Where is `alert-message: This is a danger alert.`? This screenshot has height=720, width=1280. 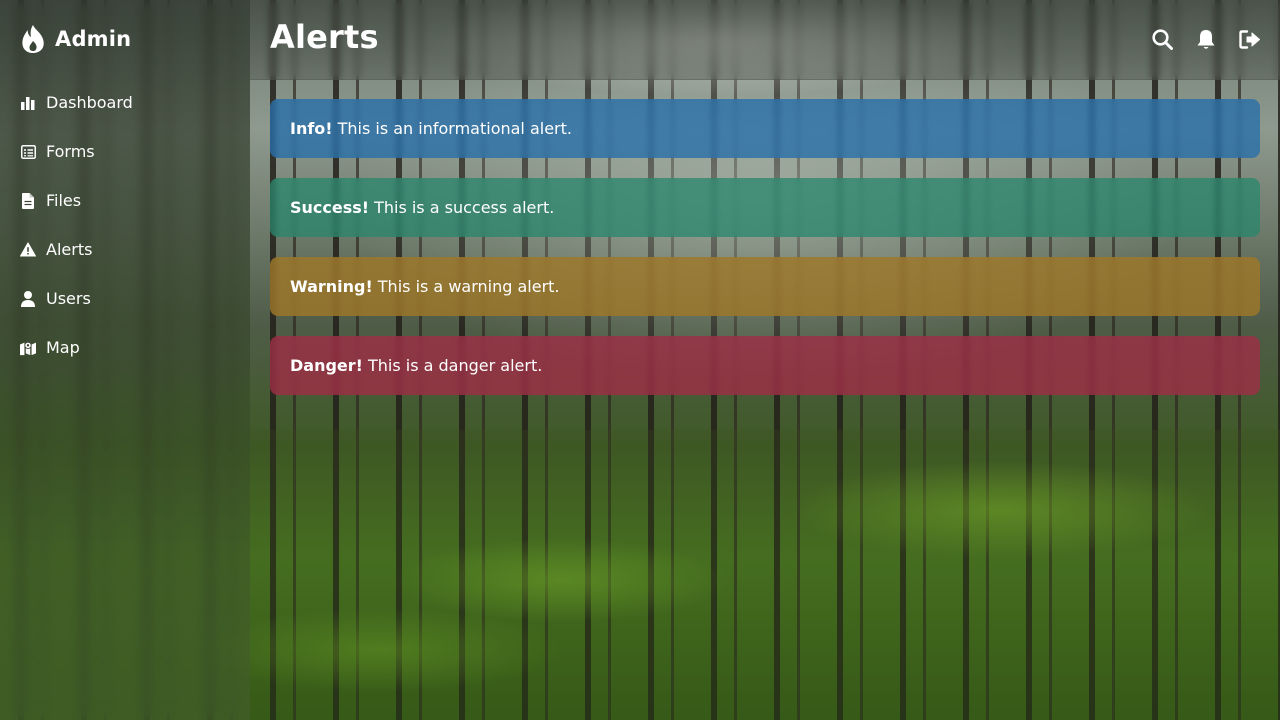
alert-message: This is a danger alert. is located at coordinates (455, 365).